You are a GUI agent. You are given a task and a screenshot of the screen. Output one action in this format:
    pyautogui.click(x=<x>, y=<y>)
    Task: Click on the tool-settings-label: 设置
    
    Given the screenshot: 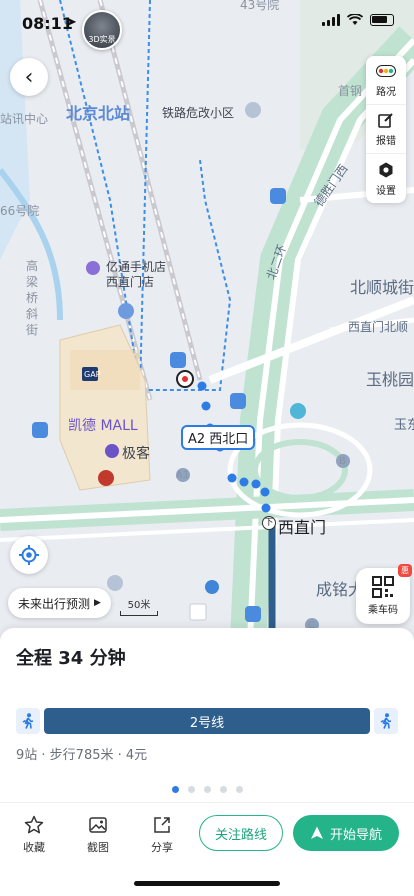 What is the action you would take?
    pyautogui.click(x=386, y=191)
    